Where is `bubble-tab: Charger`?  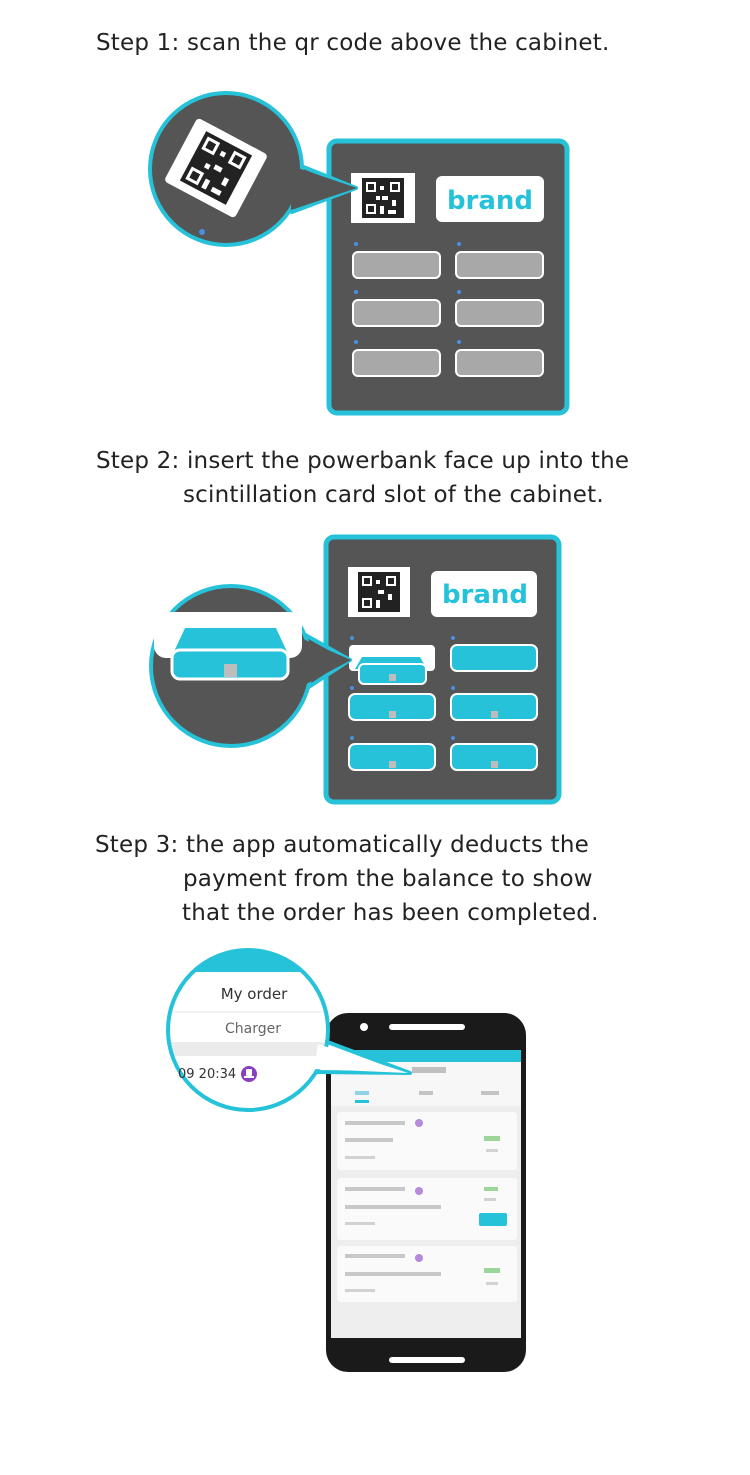
bubble-tab: Charger is located at coordinates (253, 1029).